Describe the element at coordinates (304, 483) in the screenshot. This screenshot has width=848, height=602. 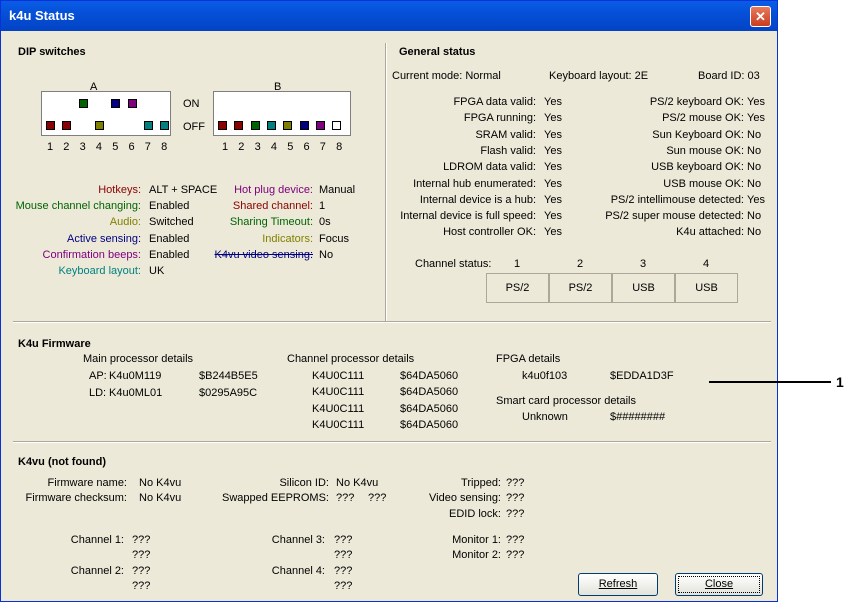
I see `silicon-id-label: Silicon ID:` at that location.